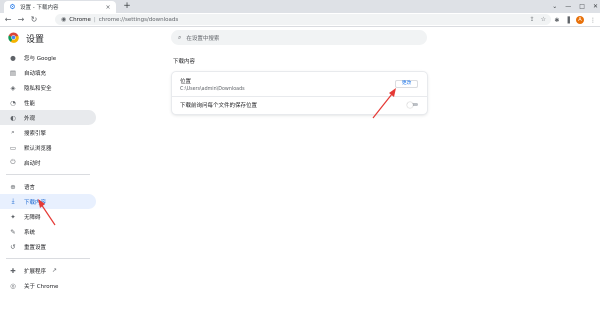 Image resolution: width=600 pixels, height=323 pixels. Describe the element at coordinates (48, 72) in the screenshot. I see `sidebar-item-autofill: ▤ 自动填充` at that location.